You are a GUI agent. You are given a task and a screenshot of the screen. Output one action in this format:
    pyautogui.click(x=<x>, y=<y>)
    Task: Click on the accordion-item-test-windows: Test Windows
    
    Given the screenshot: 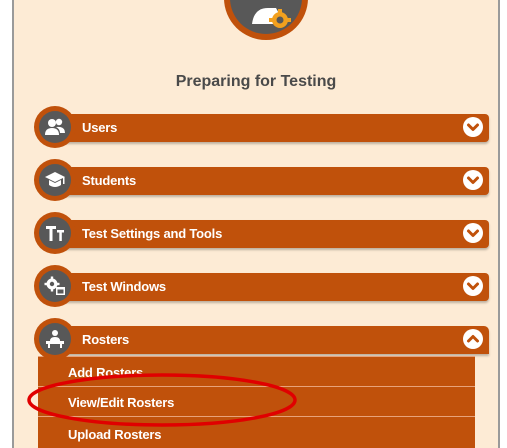 What is the action you would take?
    pyautogui.click(x=261, y=286)
    